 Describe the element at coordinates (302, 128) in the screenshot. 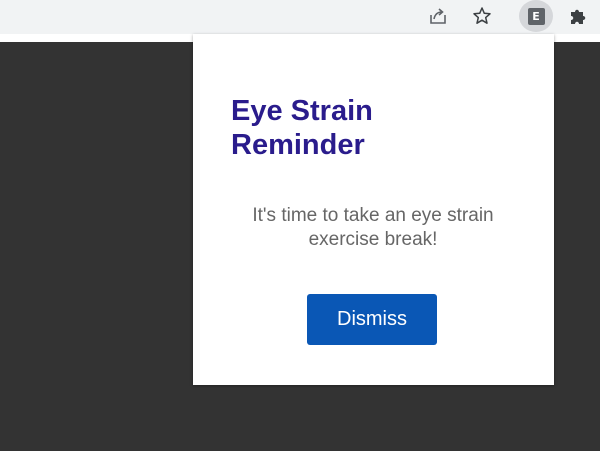

I see `popup-title: Eye Strain Reminder` at that location.